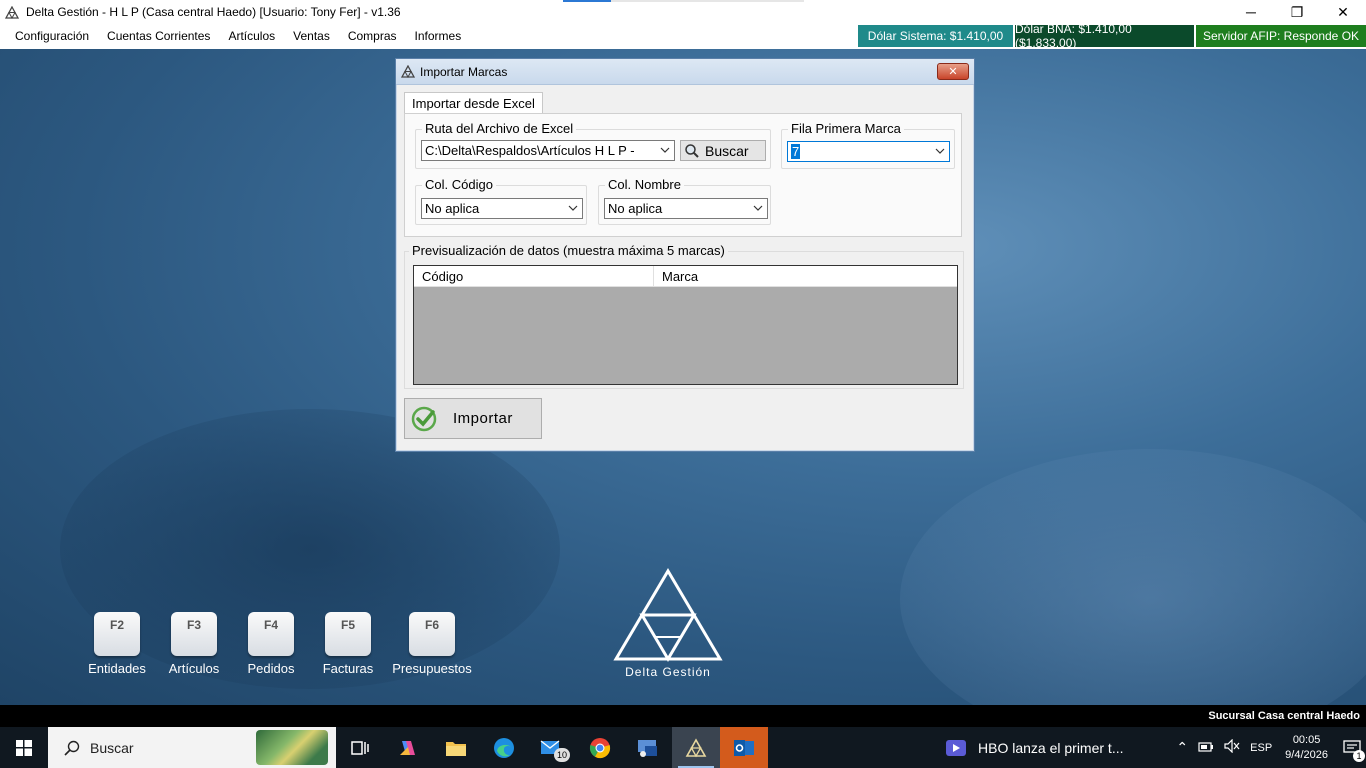  Describe the element at coordinates (635, 208) in the screenshot. I see `col-nombre-value: No aplica` at that location.